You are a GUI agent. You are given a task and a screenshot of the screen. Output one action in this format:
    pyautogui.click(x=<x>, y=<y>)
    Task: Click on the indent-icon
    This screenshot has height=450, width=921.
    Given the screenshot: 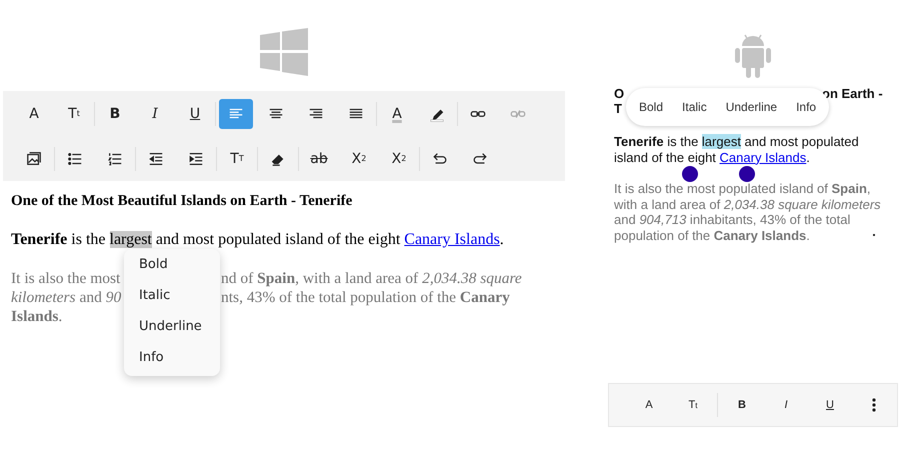 What is the action you would take?
    pyautogui.click(x=196, y=158)
    